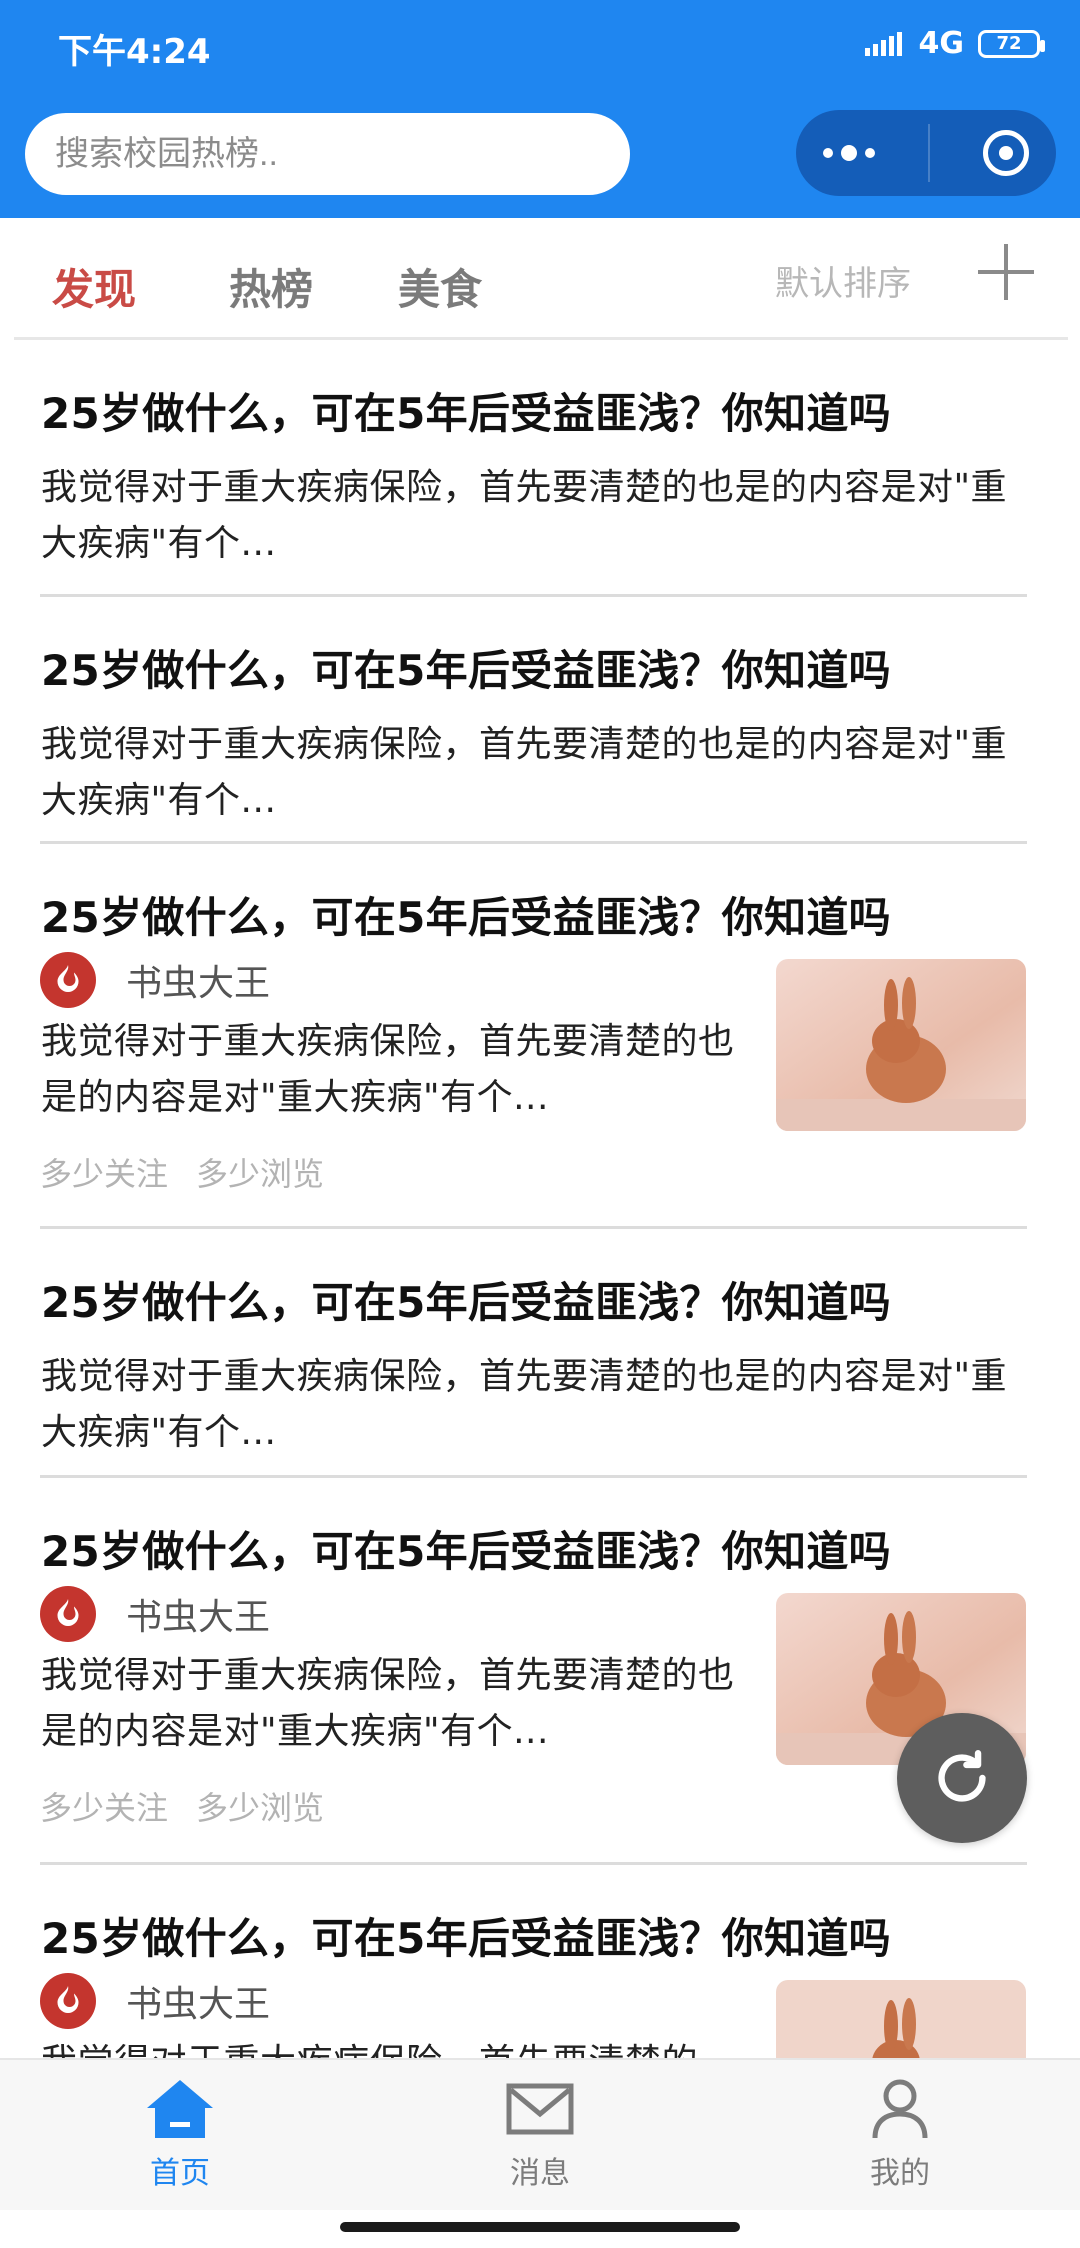 The image size is (1080, 2248). What do you see at coordinates (540, 2173) in the screenshot?
I see `nav-messages-label: 消息` at bounding box center [540, 2173].